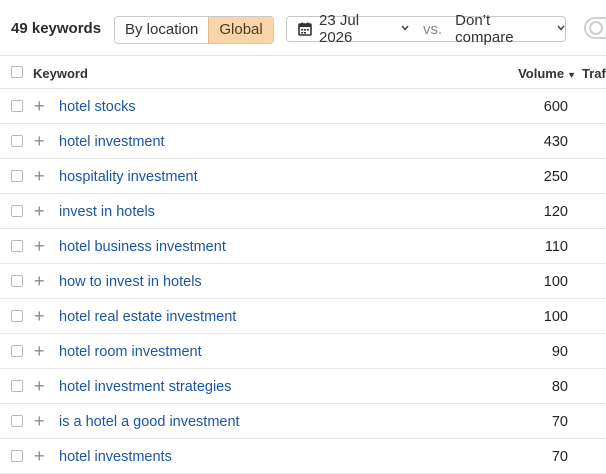 Image resolution: width=606 pixels, height=474 pixels. Describe the element at coordinates (559, 352) in the screenshot. I see `volume-value: 90` at that location.